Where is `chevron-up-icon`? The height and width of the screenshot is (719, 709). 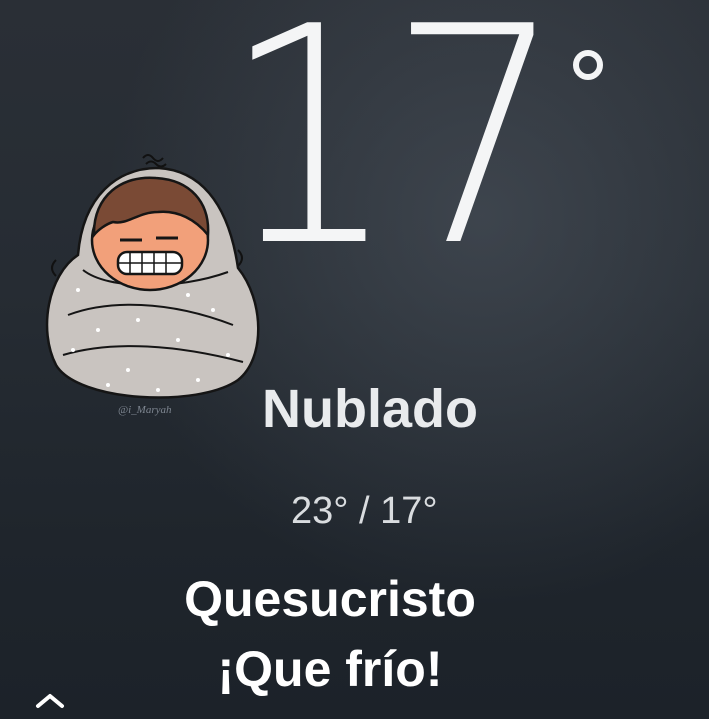 chevron-up-icon is located at coordinates (50, 700).